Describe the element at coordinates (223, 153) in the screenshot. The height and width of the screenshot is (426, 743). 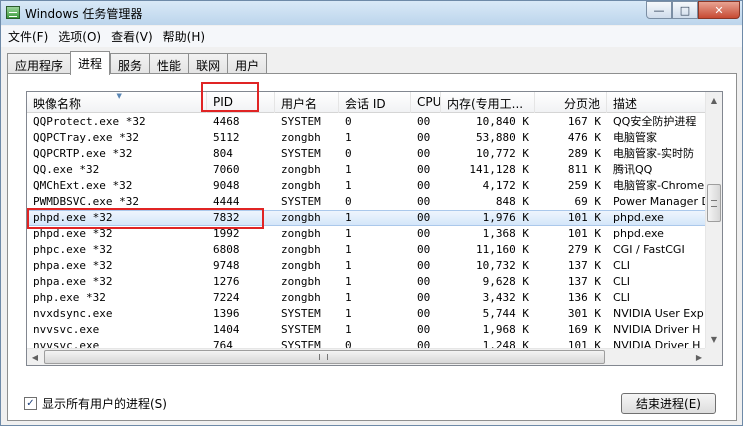
I see `process-pid: 804` at that location.